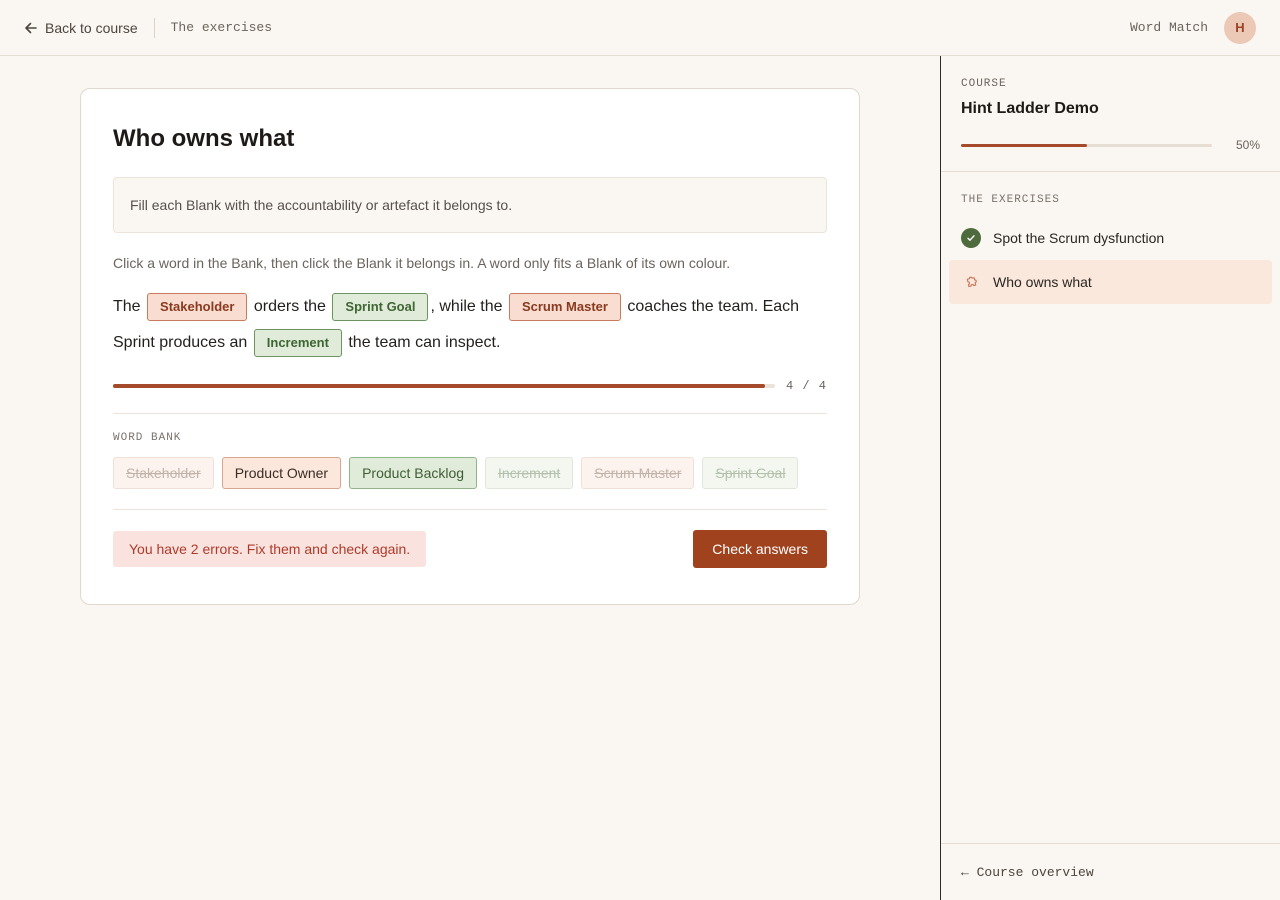  I want to click on back-label: Back to course, so click(91, 27).